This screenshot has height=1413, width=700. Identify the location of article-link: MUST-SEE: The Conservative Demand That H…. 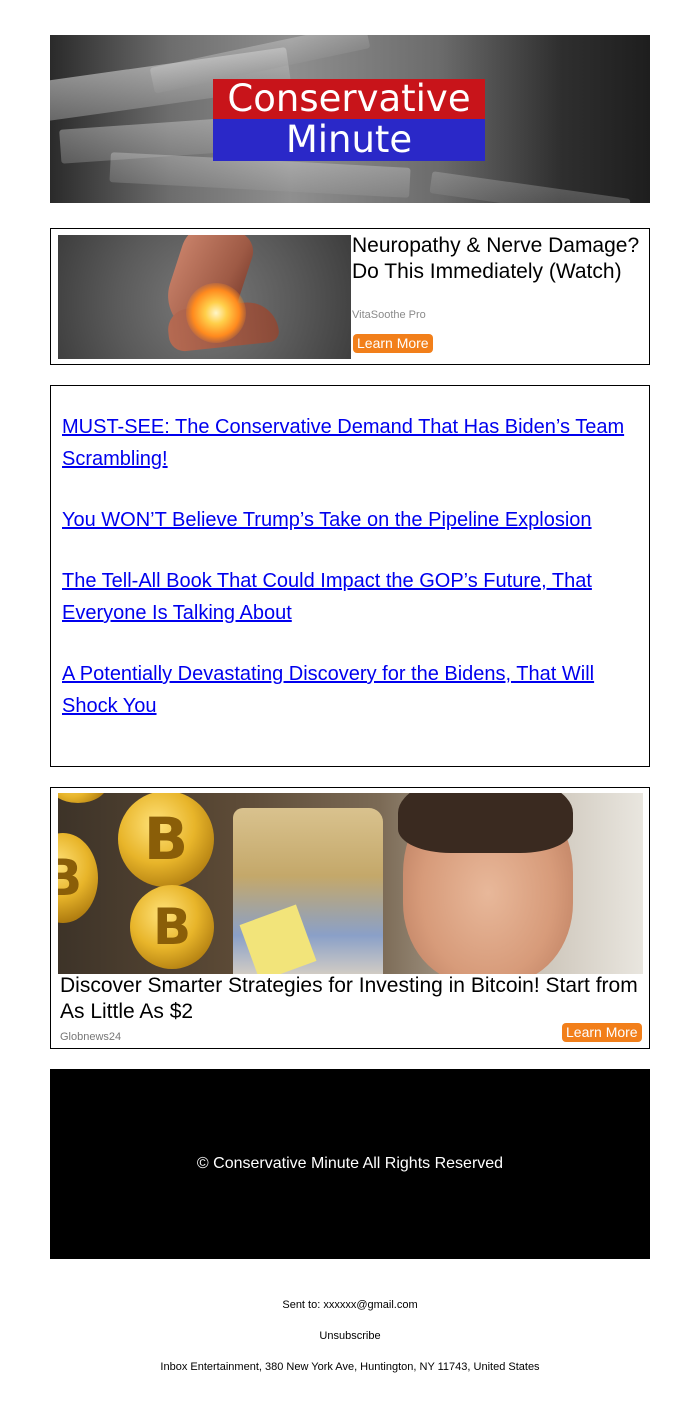
(347, 443).